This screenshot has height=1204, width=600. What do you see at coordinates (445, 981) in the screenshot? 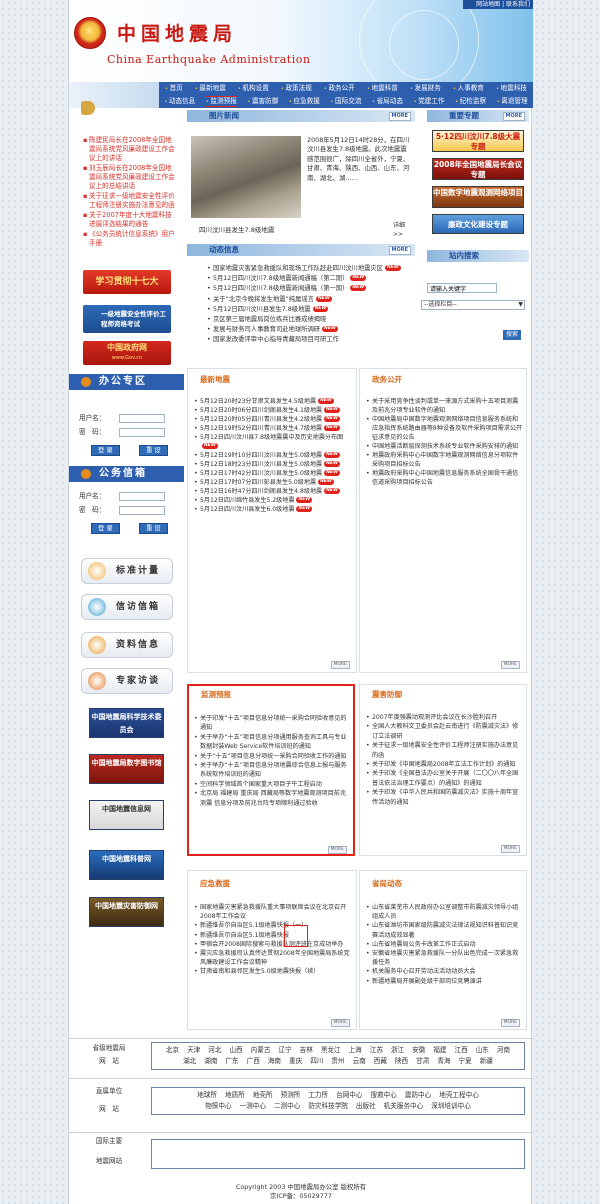
I see `list-item: 新疆地震局开展副处级干部岗位竞聘演讲` at bounding box center [445, 981].